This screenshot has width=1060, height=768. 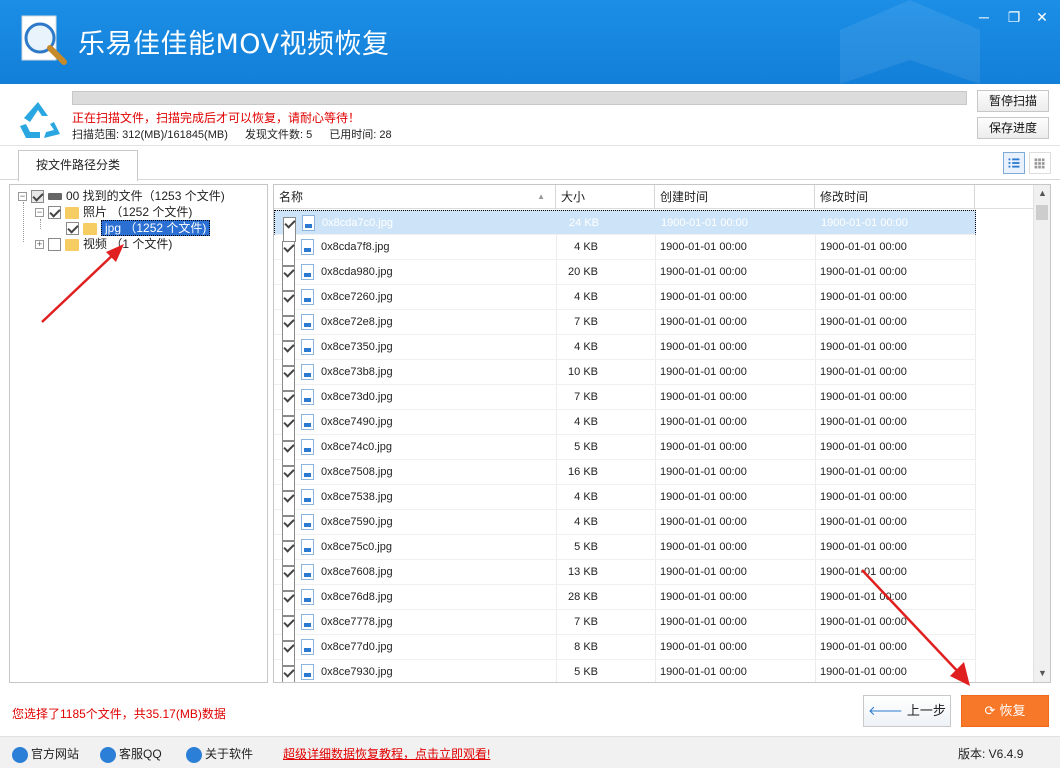 I want to click on file-size-cell: 28 KB, so click(x=583, y=597).